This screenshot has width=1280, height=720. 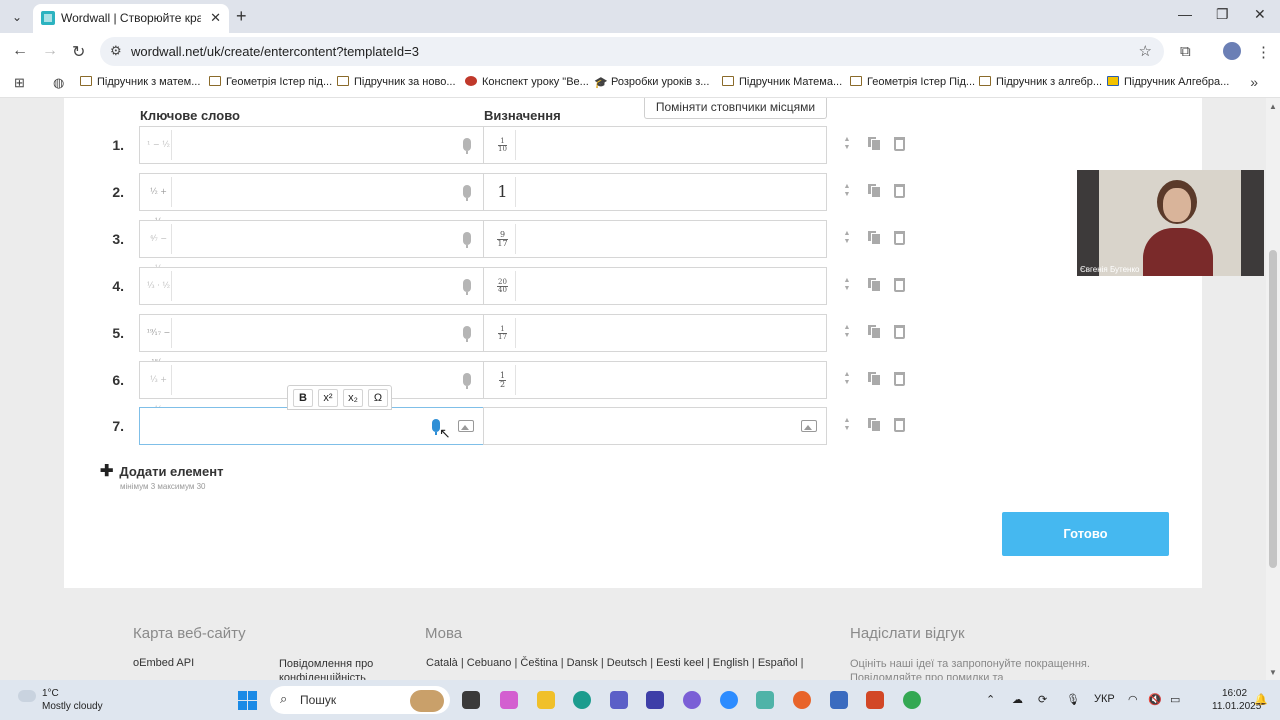 I want to click on battery-icon: ▭, so click(x=1175, y=699).